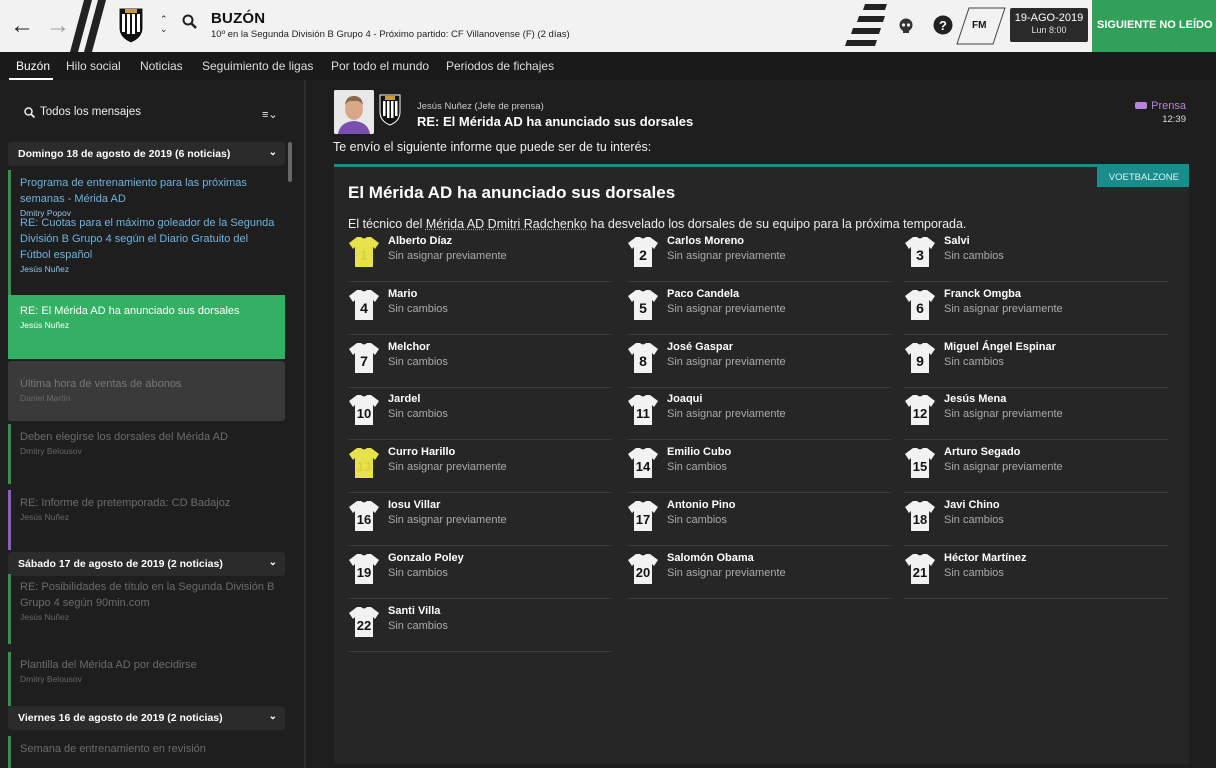  Describe the element at coordinates (409, 347) in the screenshot. I see `player-name: Melchor` at that location.